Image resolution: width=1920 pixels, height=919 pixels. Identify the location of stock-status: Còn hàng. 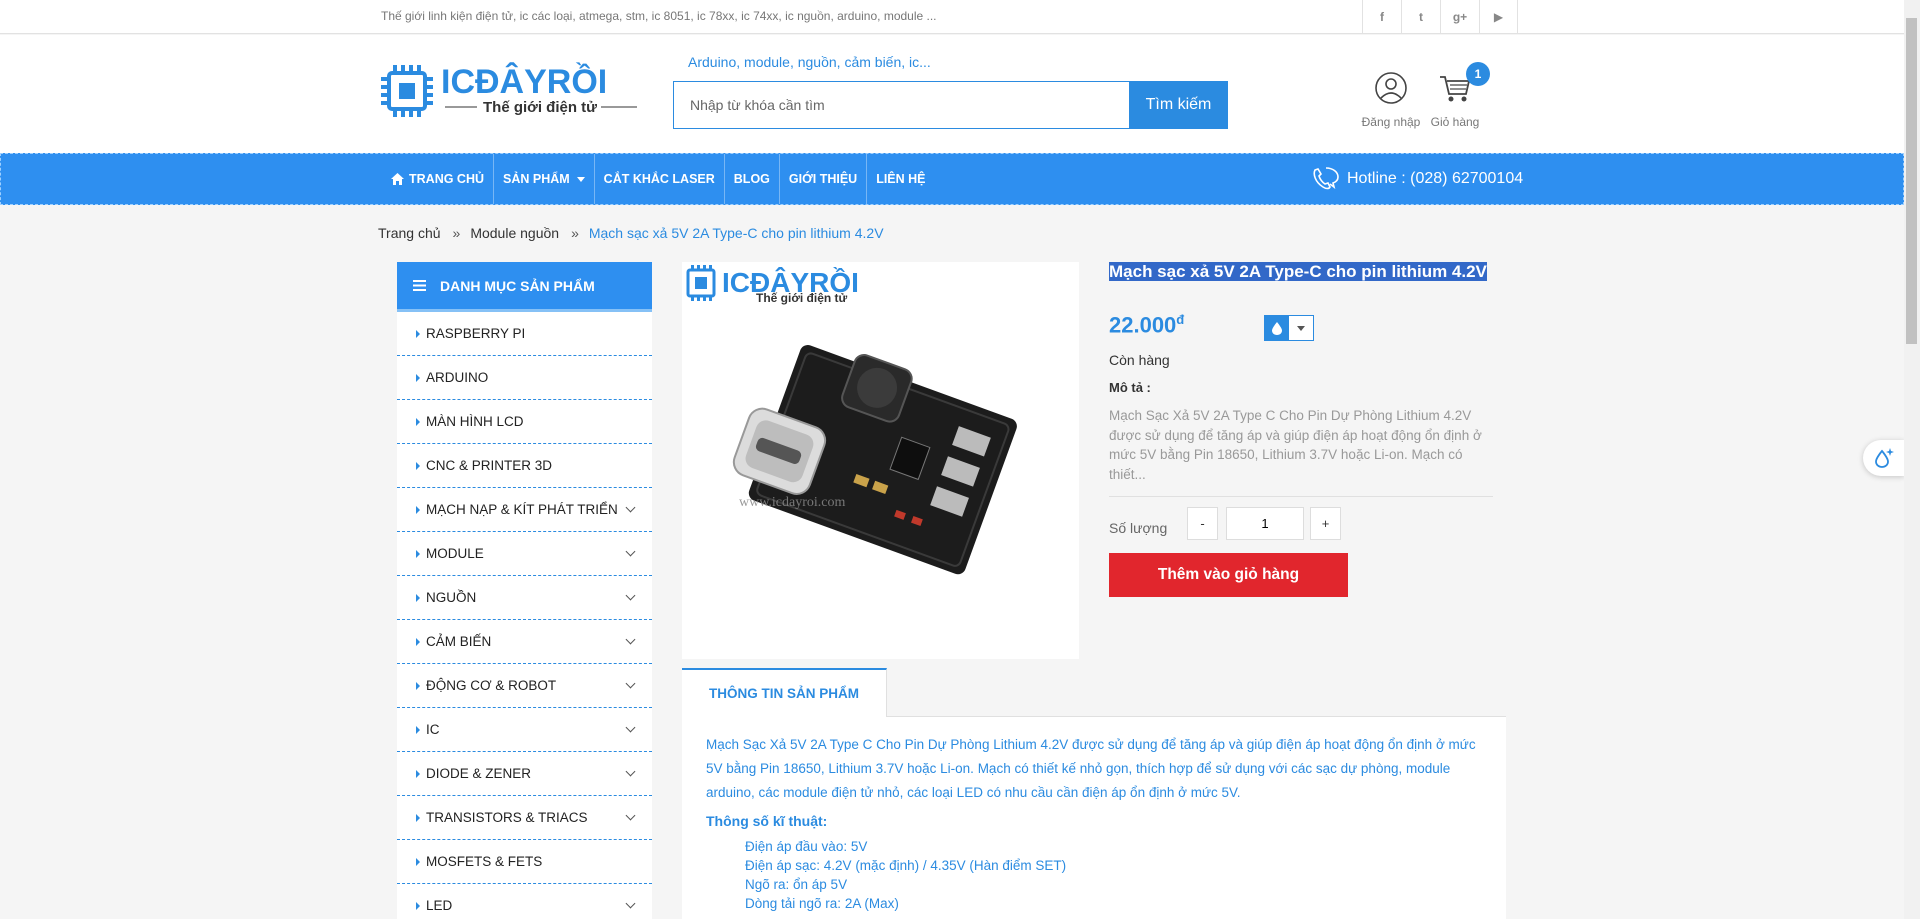
(1139, 360).